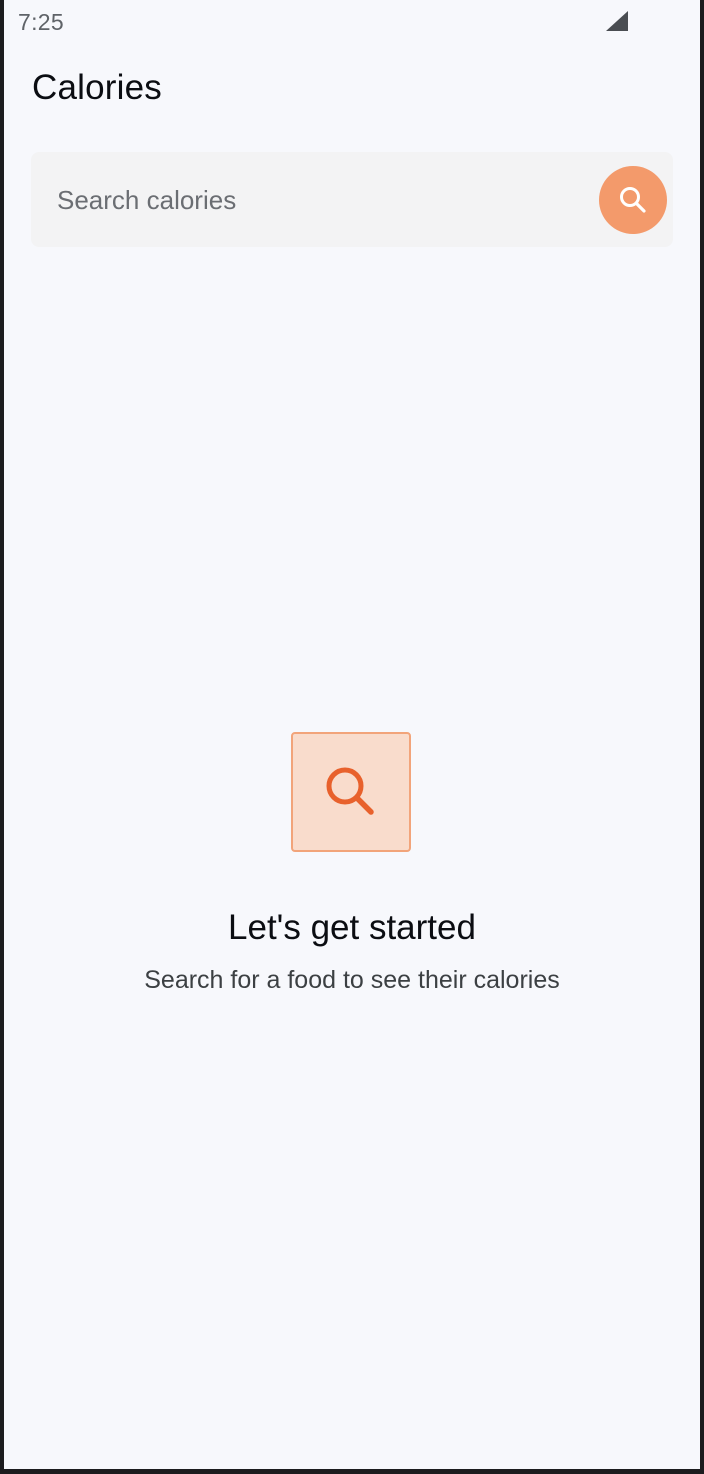  What do you see at coordinates (97, 87) in the screenshot?
I see `page-title: Calories` at bounding box center [97, 87].